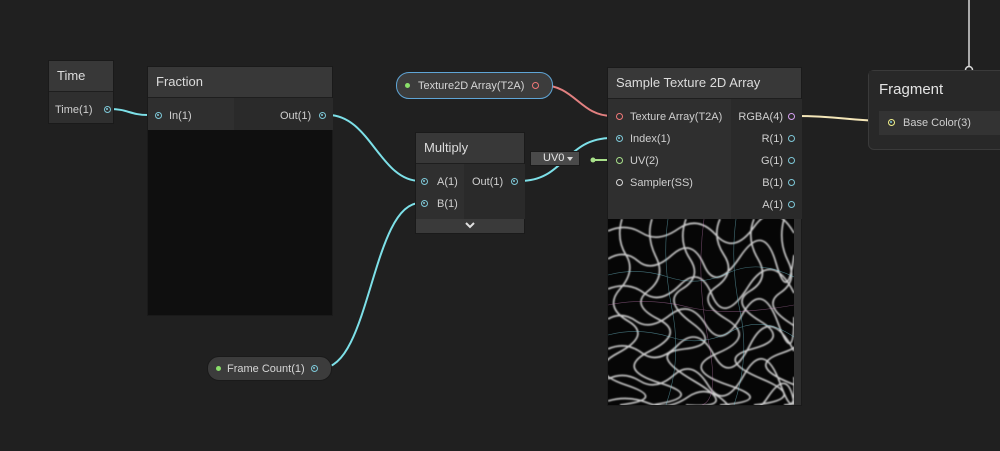 Image resolution: width=1000 pixels, height=451 pixels. Describe the element at coordinates (81, 76) in the screenshot. I see `time-node-title: Time` at that location.